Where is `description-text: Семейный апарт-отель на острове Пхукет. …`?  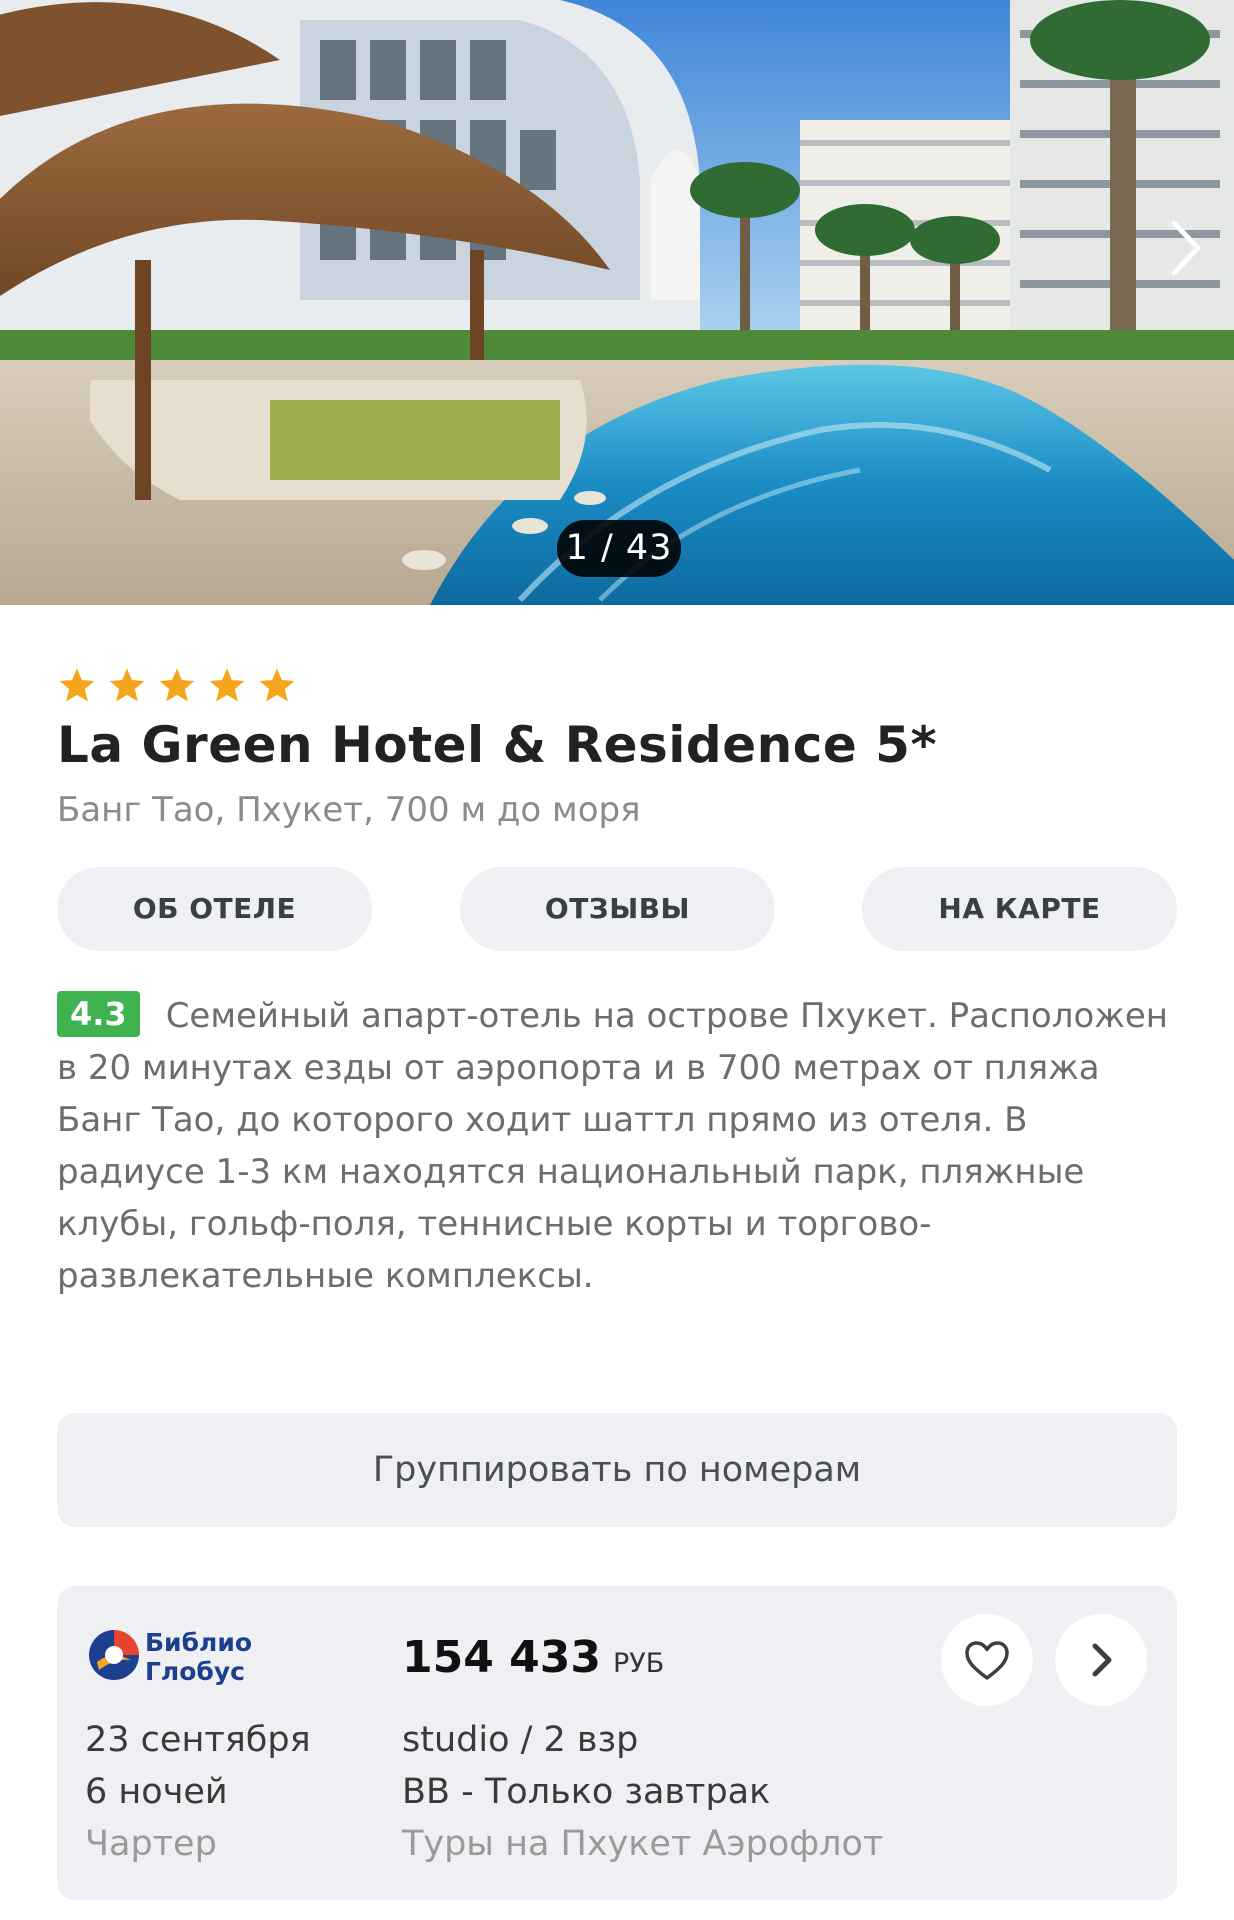
description-text: Семейный апарт-отель на острове Пхукет. … is located at coordinates (613, 1146).